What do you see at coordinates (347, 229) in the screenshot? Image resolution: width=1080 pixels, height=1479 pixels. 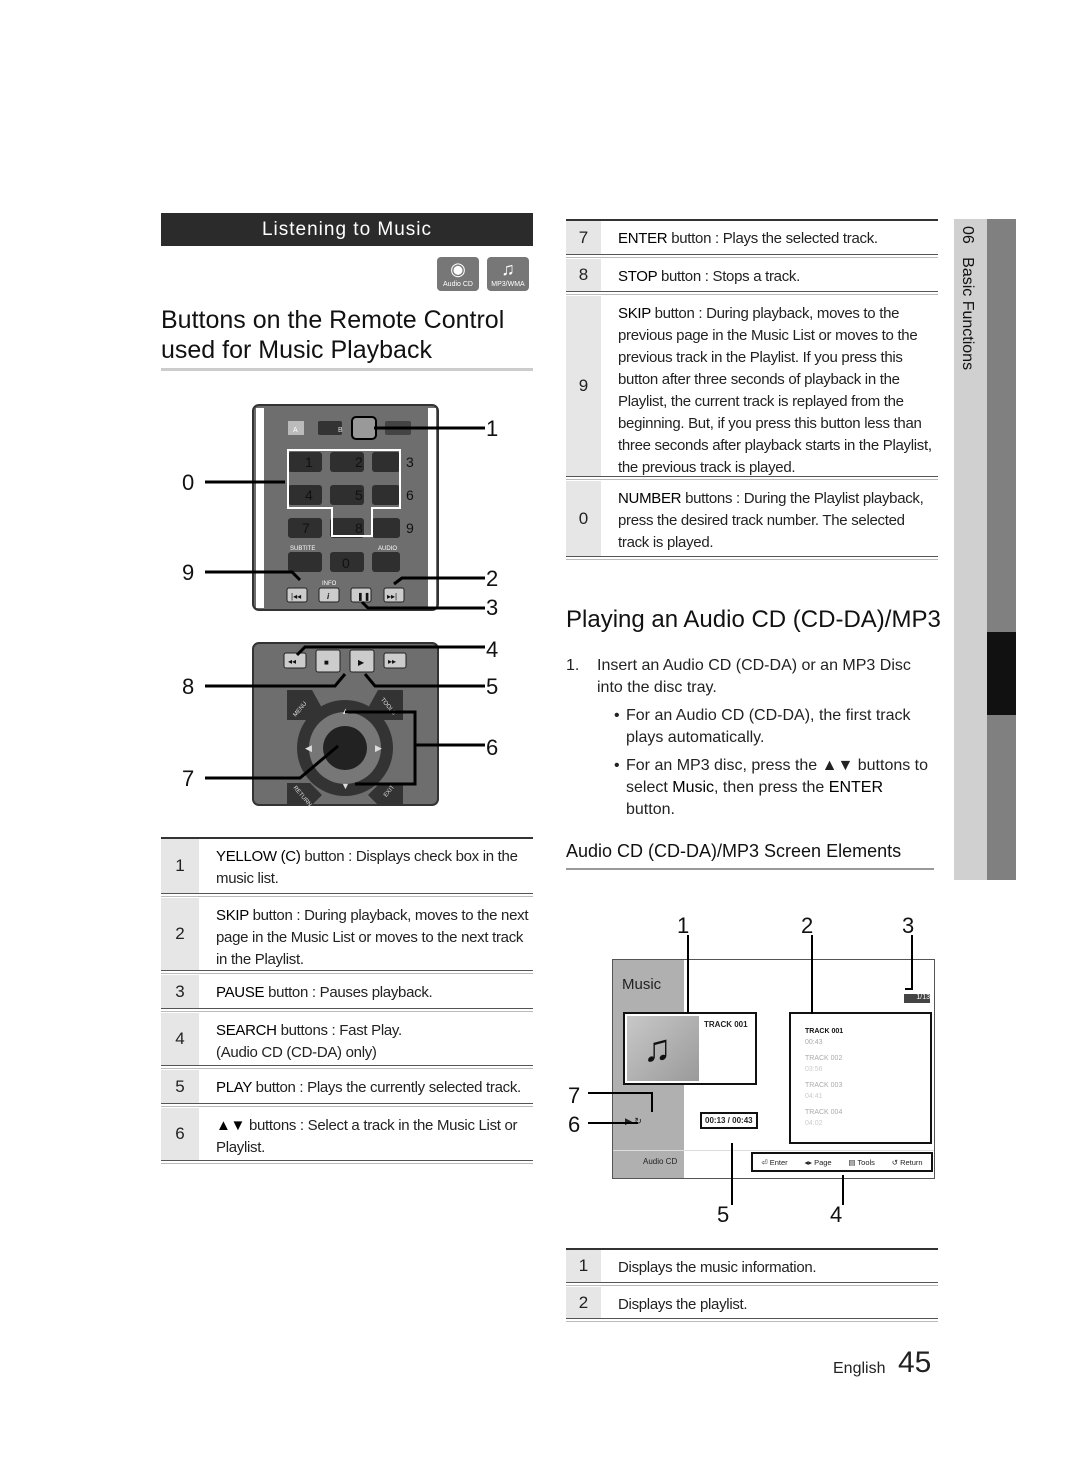 I see `section-banner: Listening to Music` at bounding box center [347, 229].